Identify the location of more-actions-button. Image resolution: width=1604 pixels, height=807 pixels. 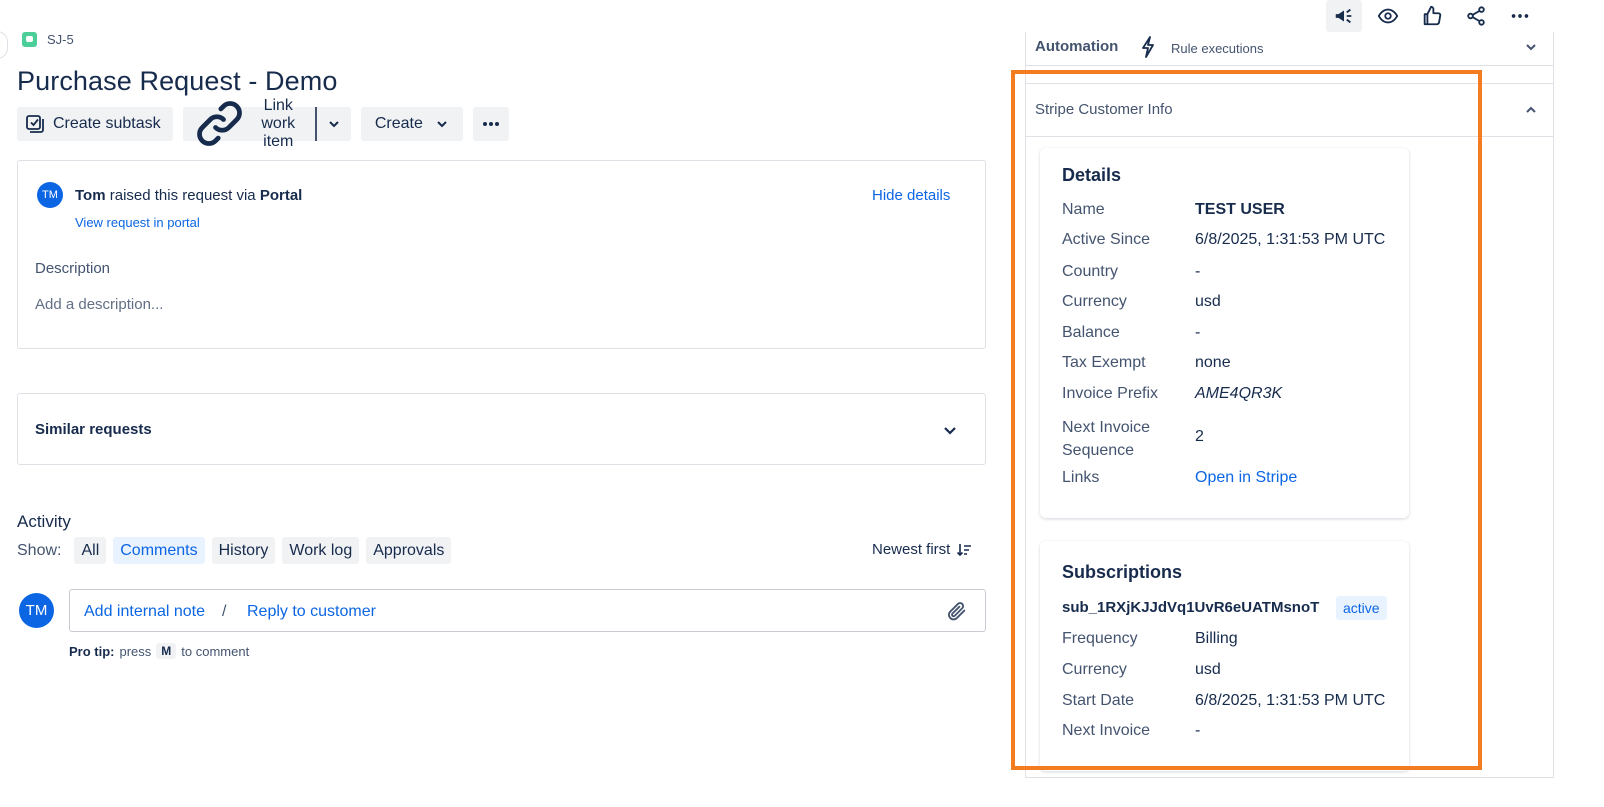
(490, 124).